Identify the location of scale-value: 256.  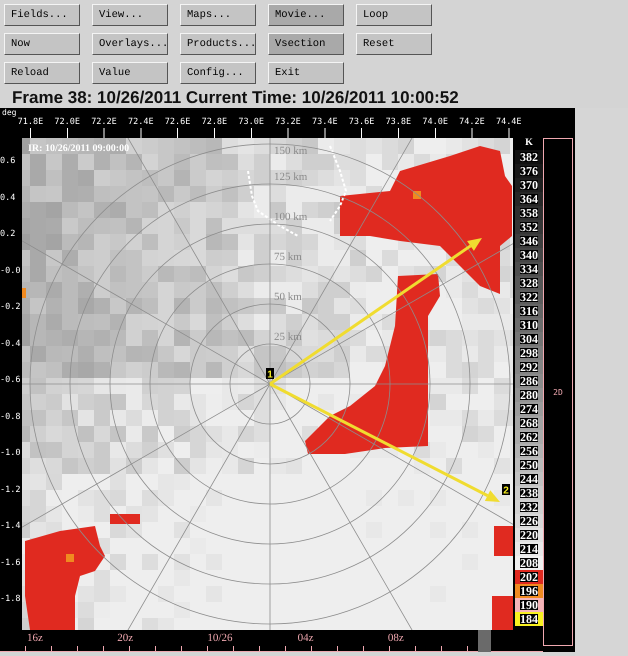
(529, 451).